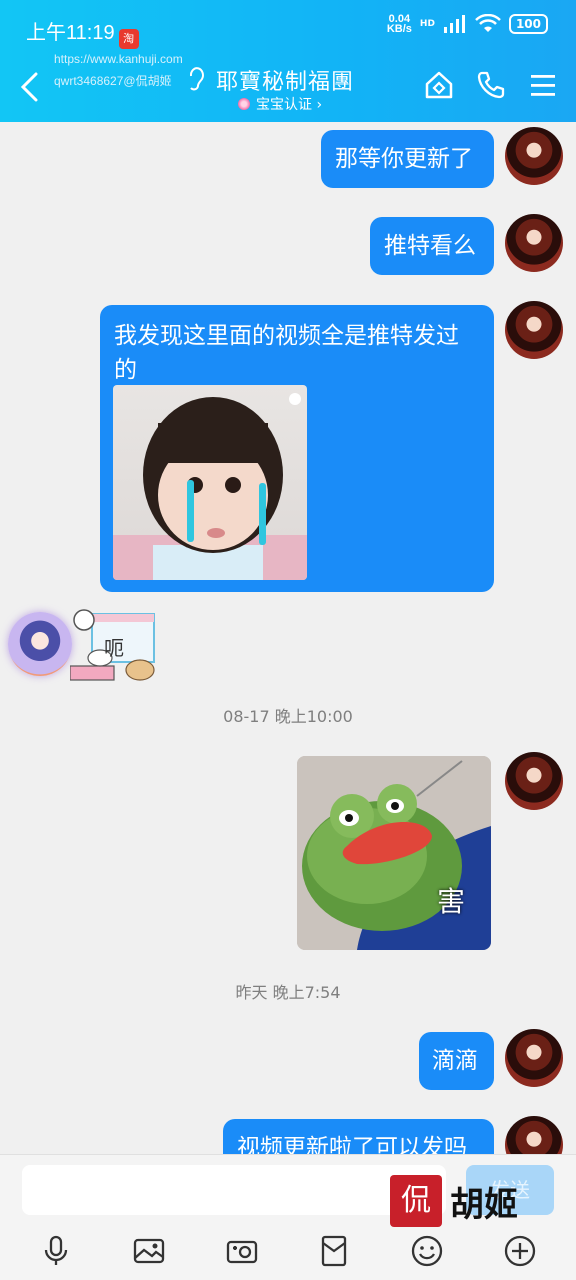  Describe the element at coordinates (30, 87) in the screenshot. I see `back-arrow-icon` at that location.